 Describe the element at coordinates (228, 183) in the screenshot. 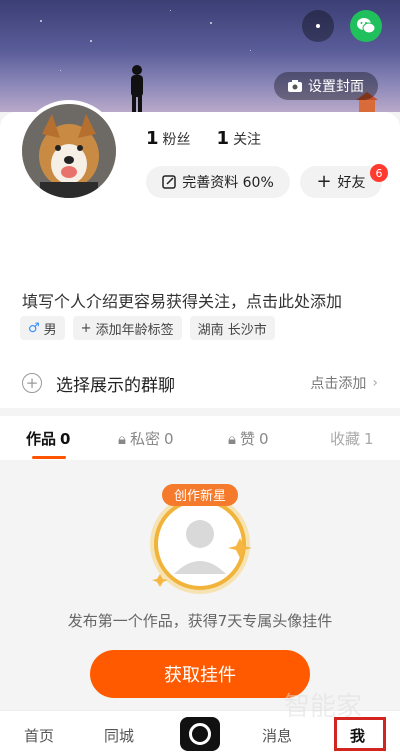

I see `complete-profile-label: 完善资料 60%` at that location.